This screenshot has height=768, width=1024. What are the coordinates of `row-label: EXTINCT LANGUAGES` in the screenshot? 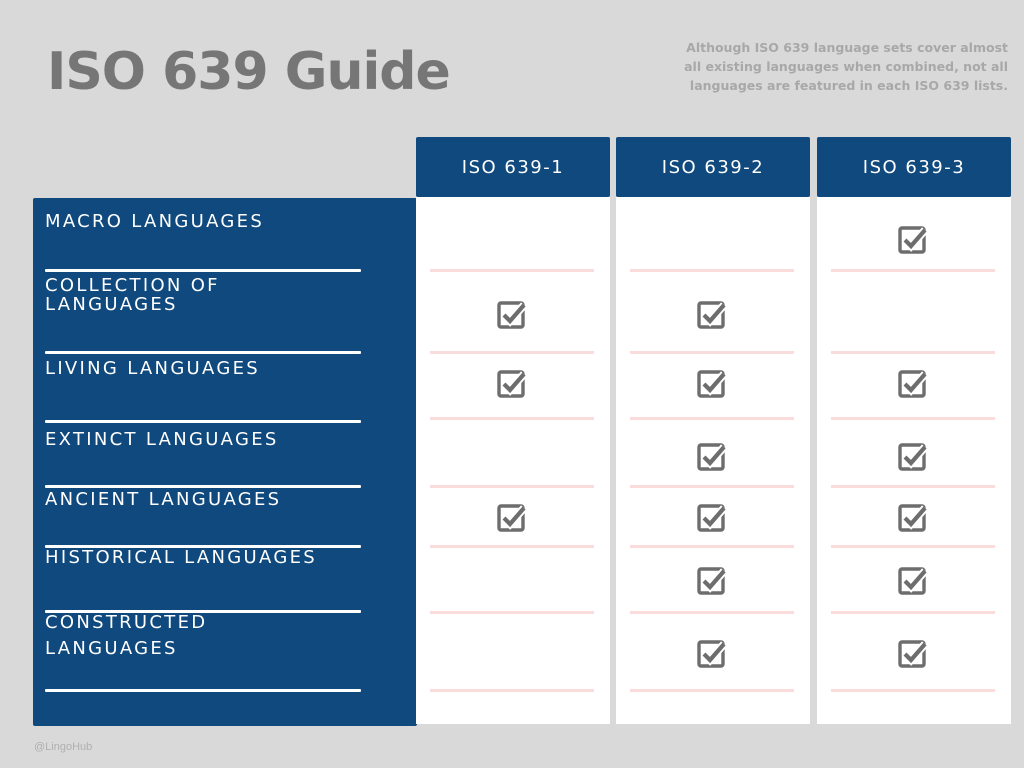 It's located at (162, 439).